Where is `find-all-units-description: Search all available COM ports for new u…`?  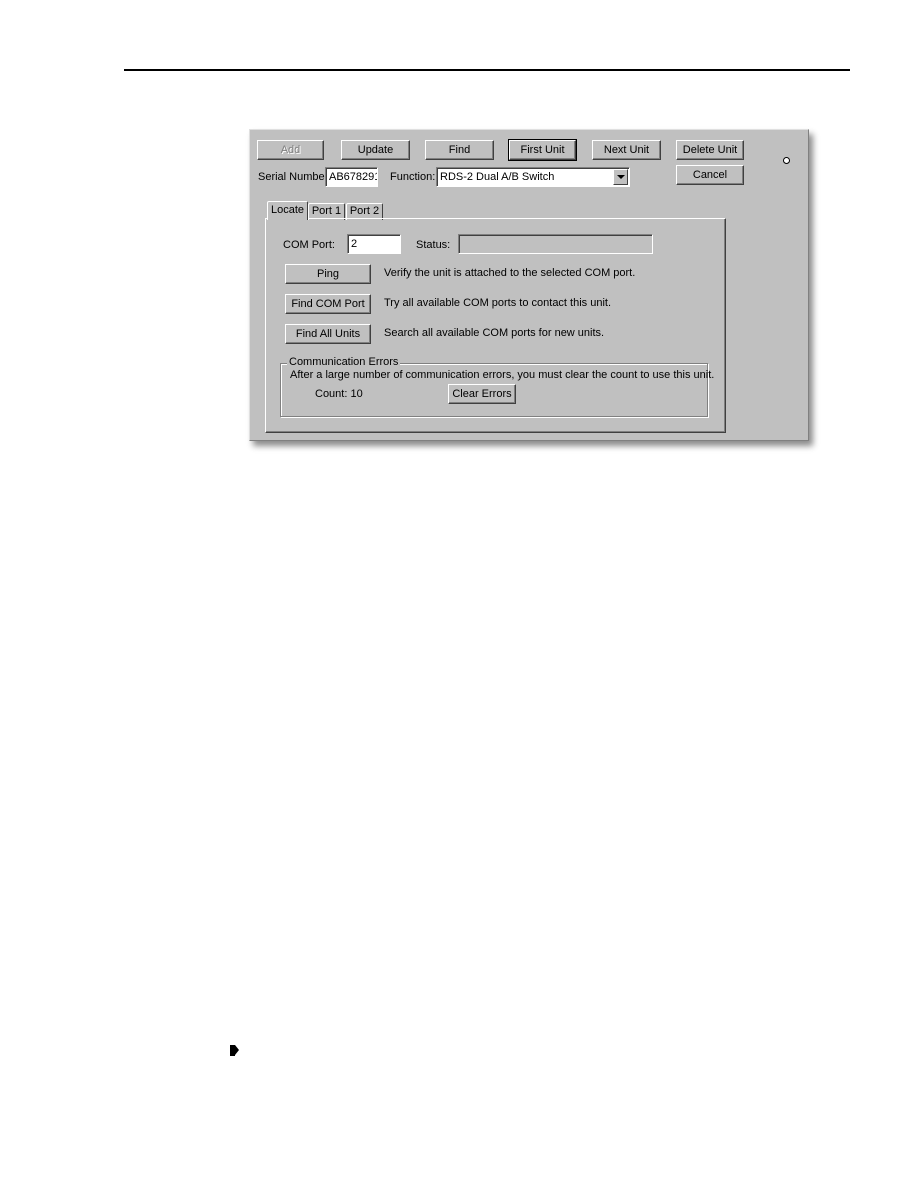 find-all-units-description: Search all available COM ports for new u… is located at coordinates (494, 333).